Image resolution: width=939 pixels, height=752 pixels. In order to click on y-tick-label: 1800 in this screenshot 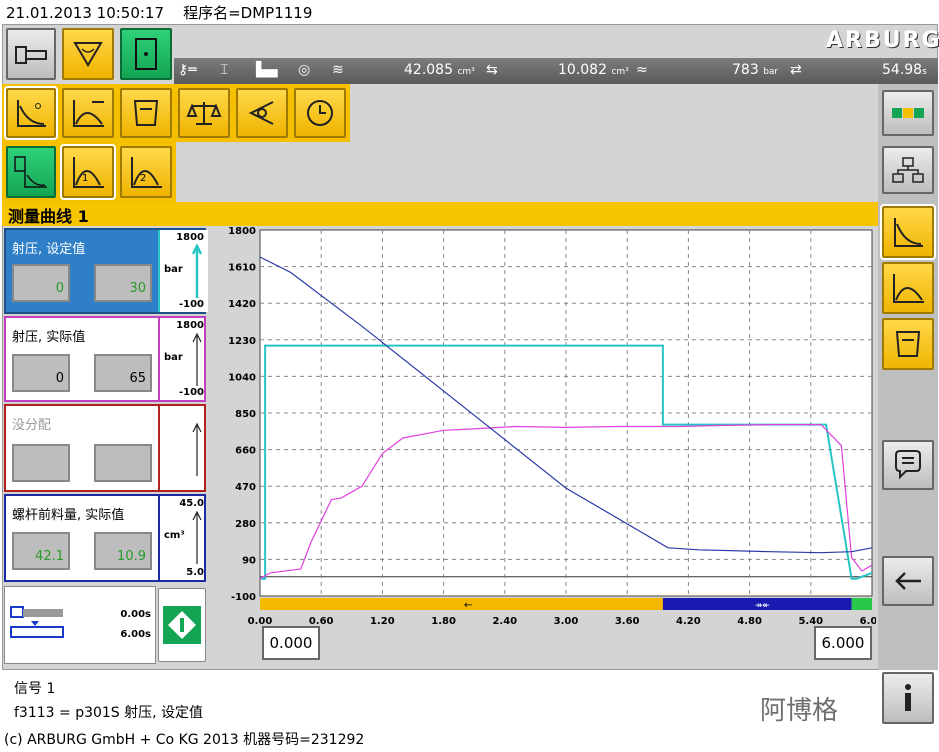, I will do `click(242, 231)`.